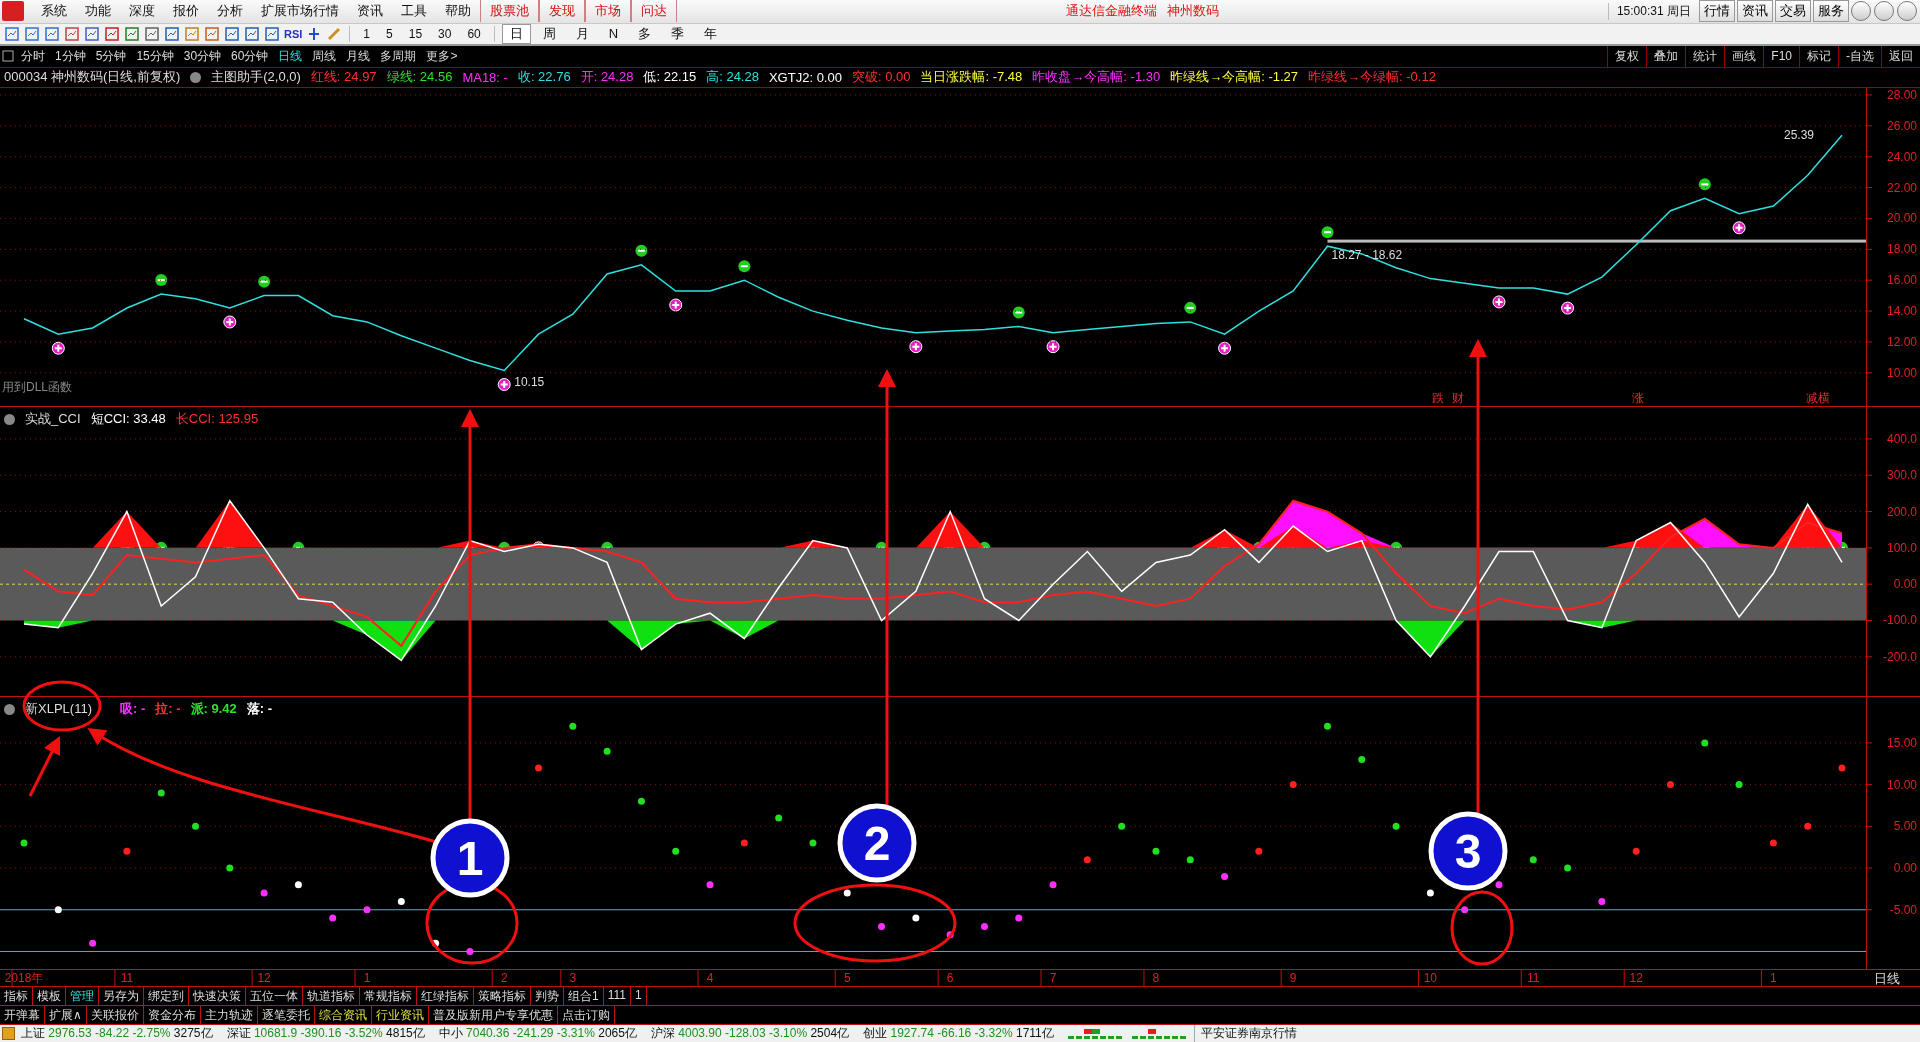  Describe the element at coordinates (1901, 95) in the screenshot. I see `axis-label: 28.00` at that location.